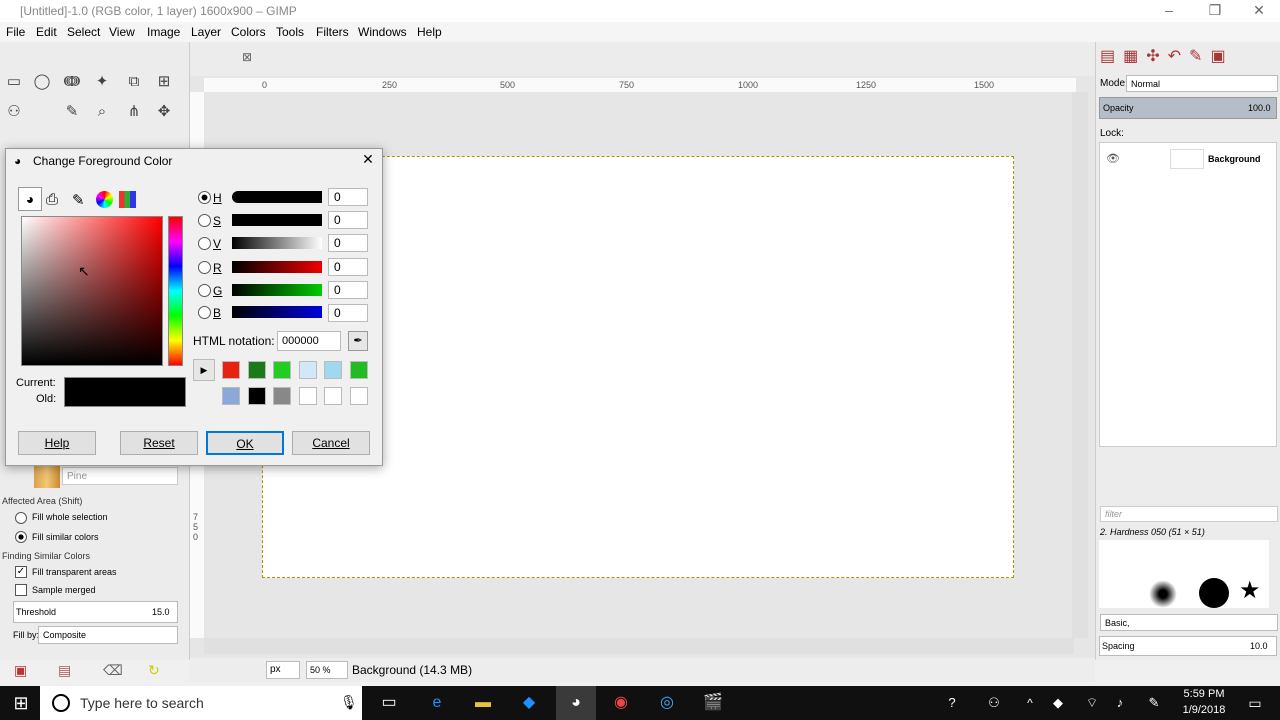  I want to click on slider-v, so click(277, 243).